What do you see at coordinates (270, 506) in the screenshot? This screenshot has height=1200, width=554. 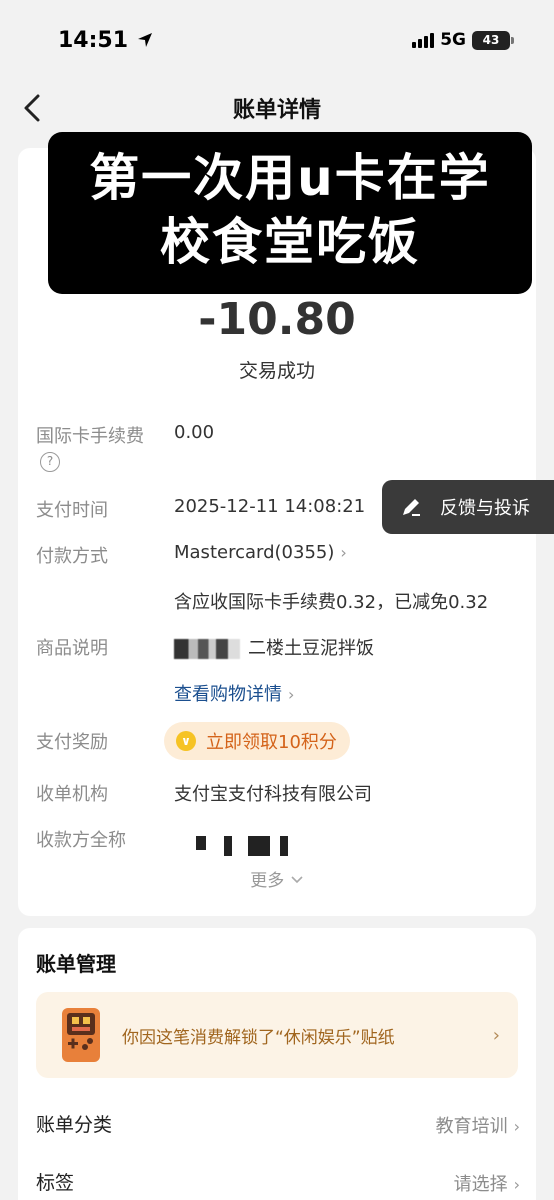 I see `time-value: 2025-12-11 14:08:21` at bounding box center [270, 506].